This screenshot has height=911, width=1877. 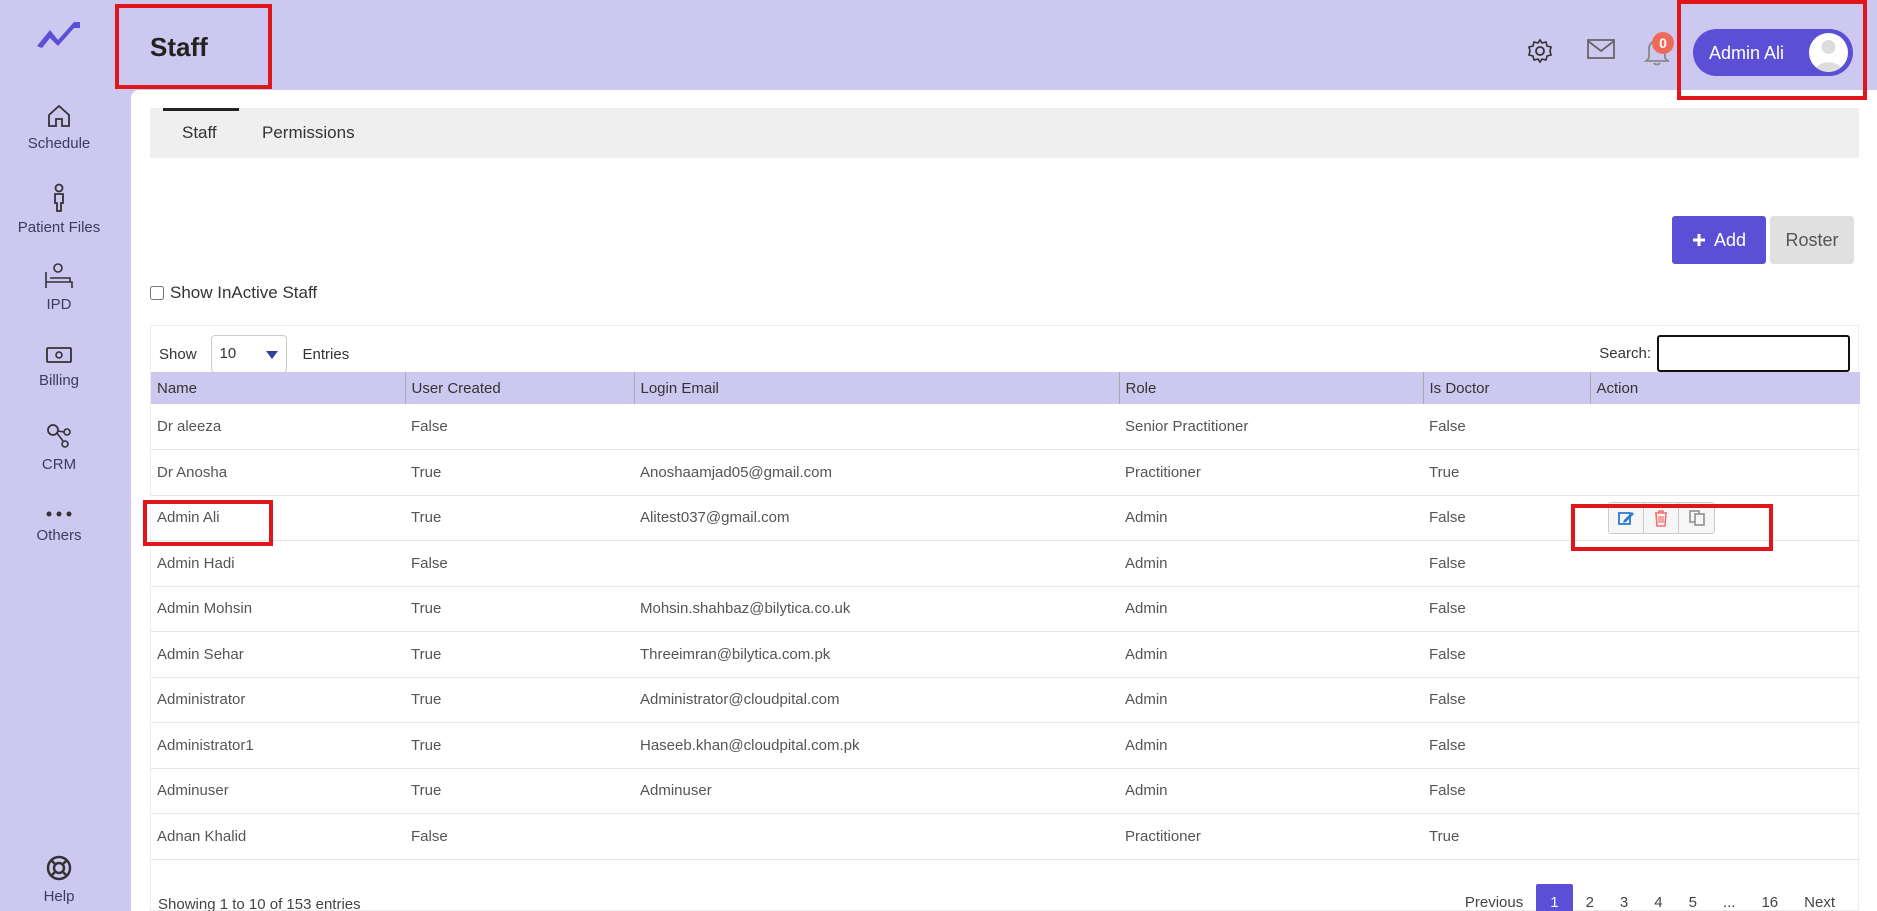 What do you see at coordinates (1828, 56) in the screenshot?
I see `user-silhouette-icon` at bounding box center [1828, 56].